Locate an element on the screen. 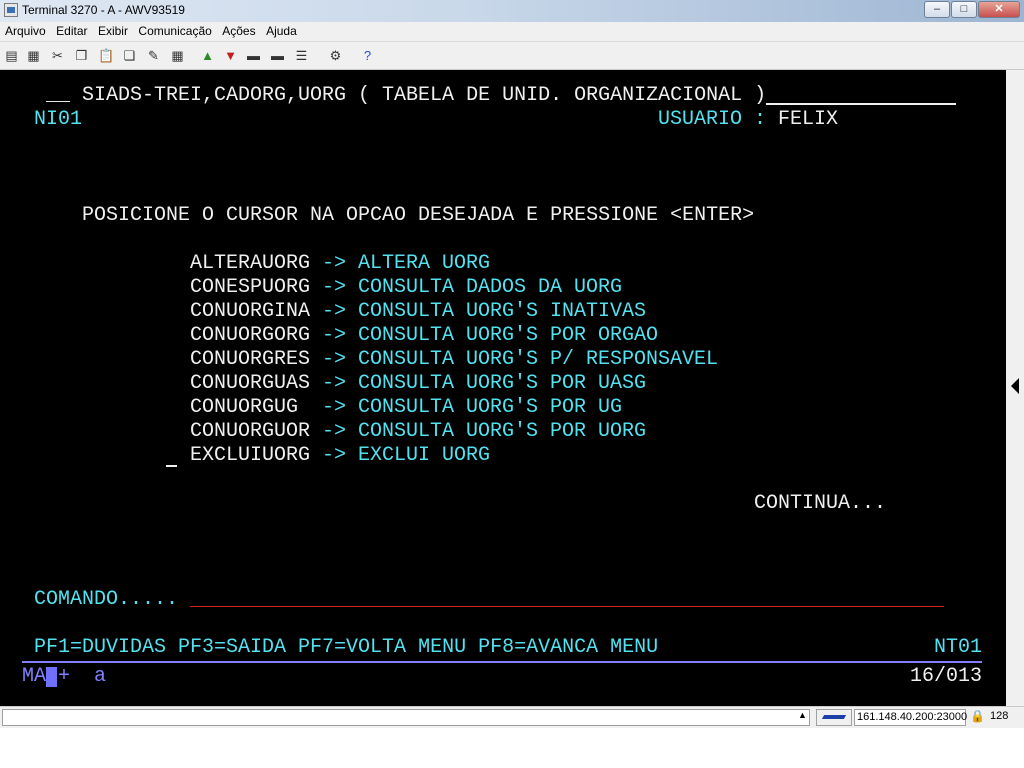 The height and width of the screenshot is (768, 1024). option-desc: CONSULTA DADOS DA UORG is located at coordinates (490, 287).